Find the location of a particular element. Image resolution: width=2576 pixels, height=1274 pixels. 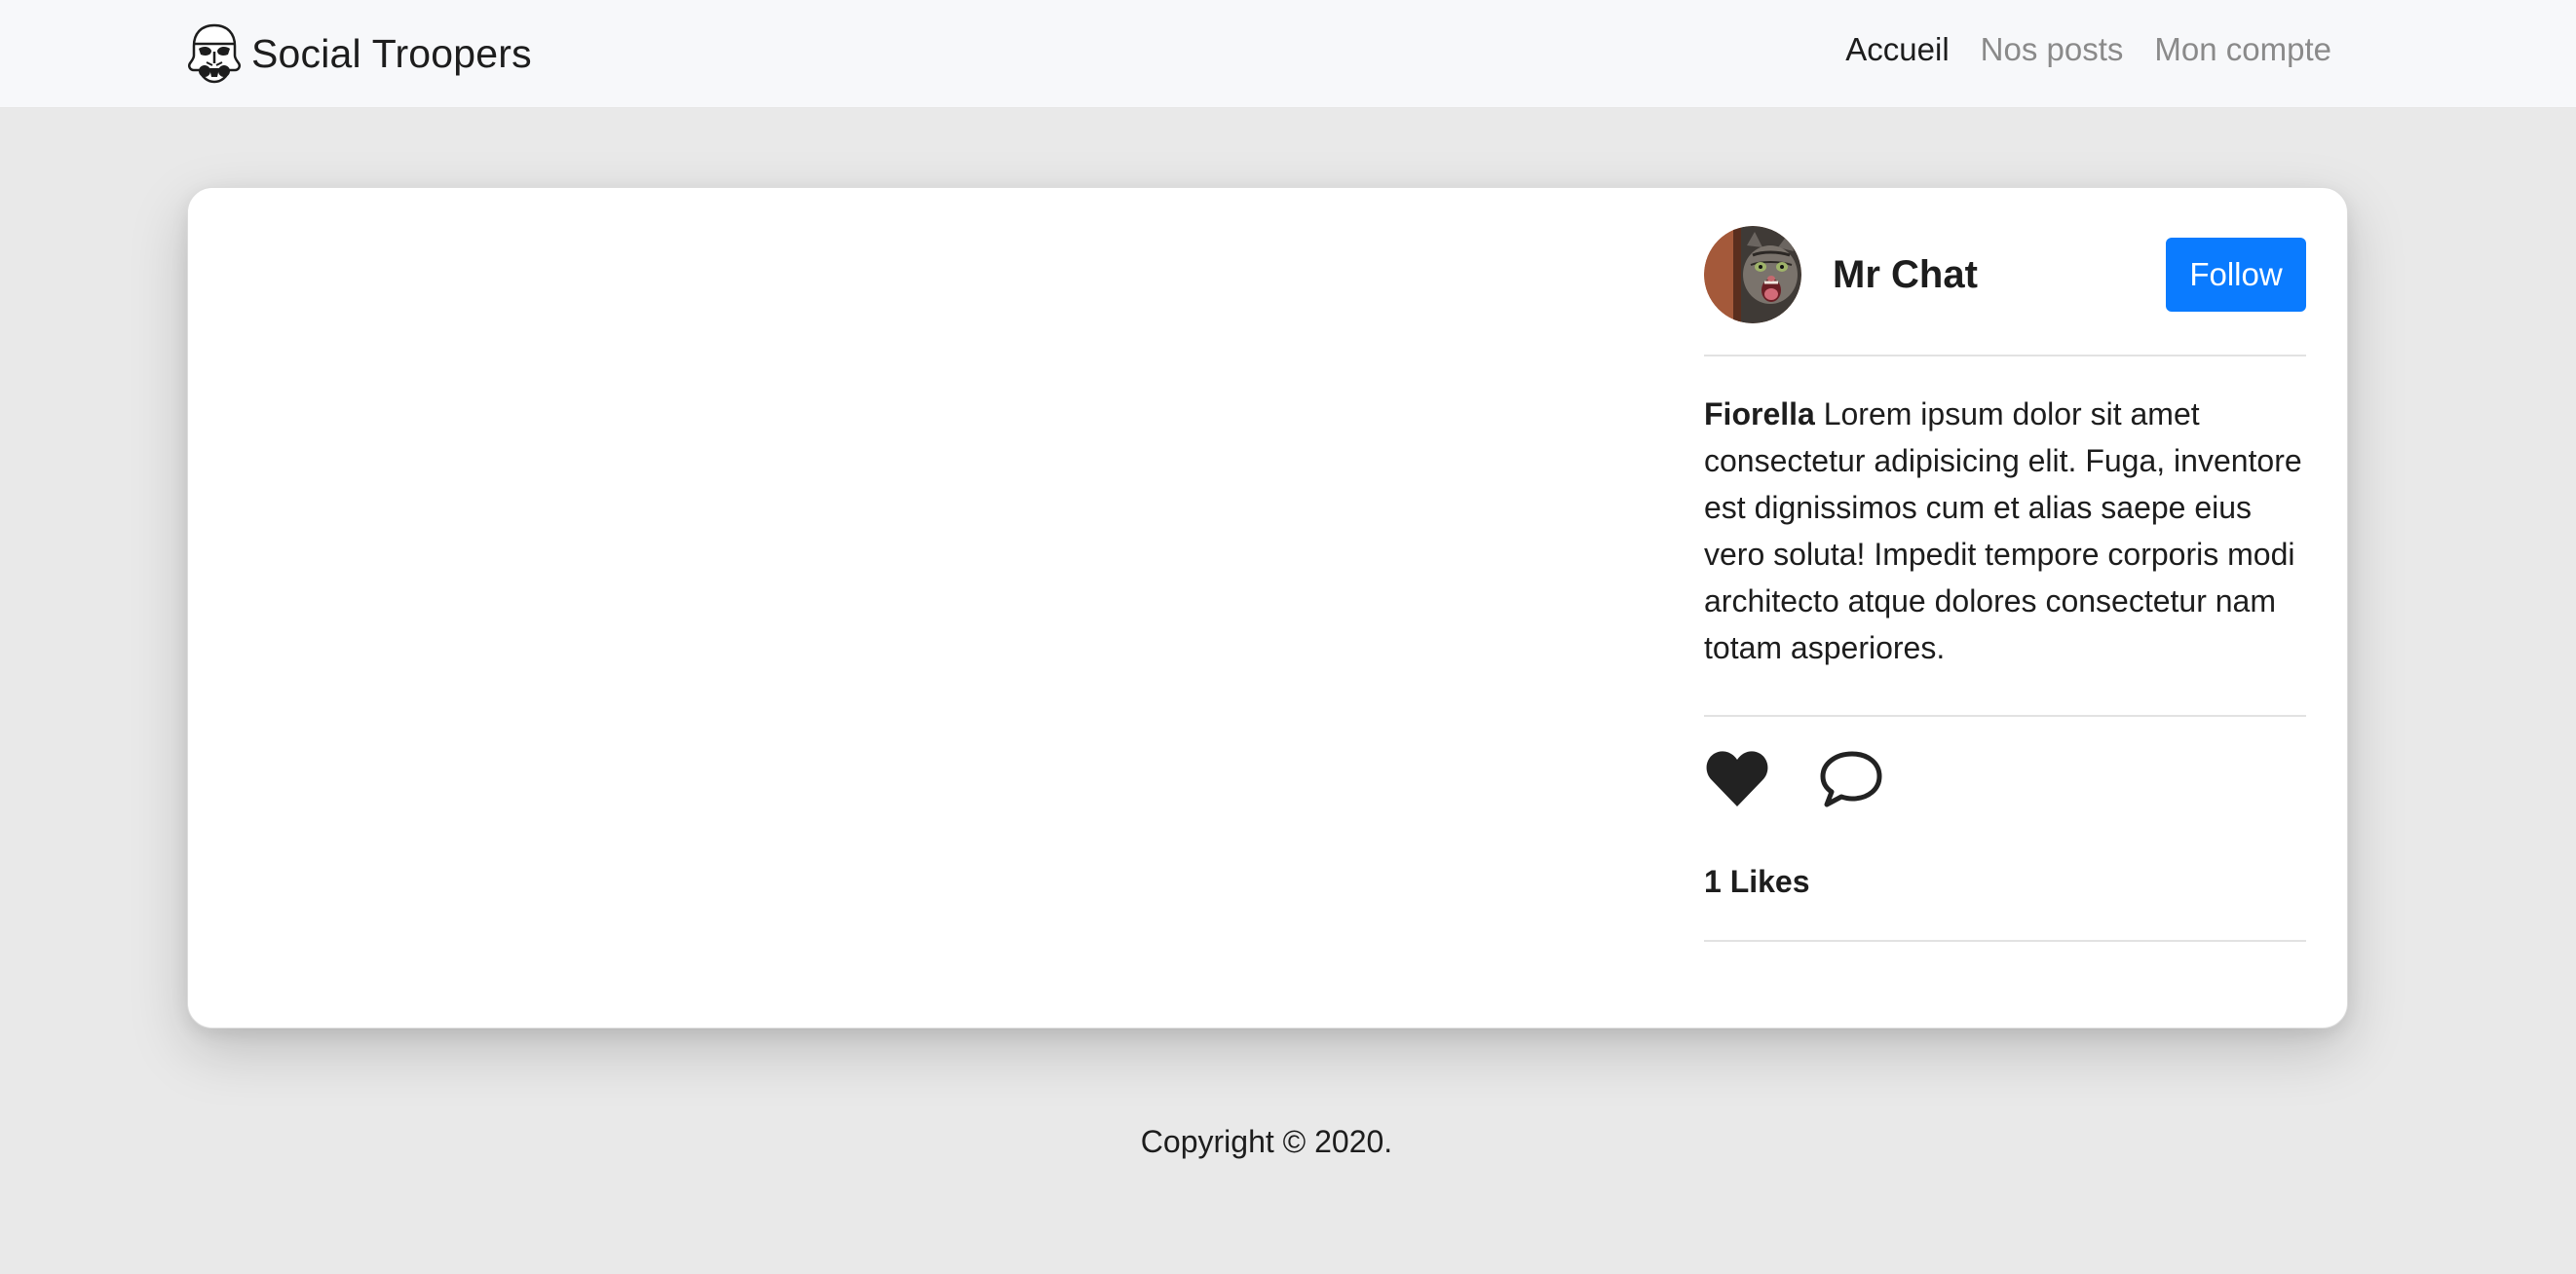

speech-bubble-icon is located at coordinates (1850, 779).